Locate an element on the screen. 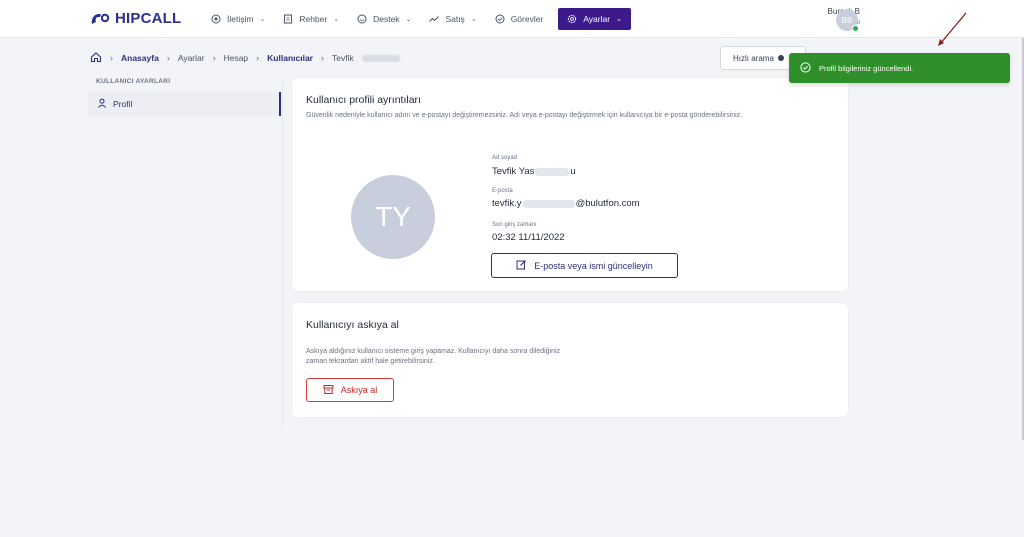 The height and width of the screenshot is (537, 1024). edit-button-label: E-posta veya ismi güncelleyin is located at coordinates (593, 265).